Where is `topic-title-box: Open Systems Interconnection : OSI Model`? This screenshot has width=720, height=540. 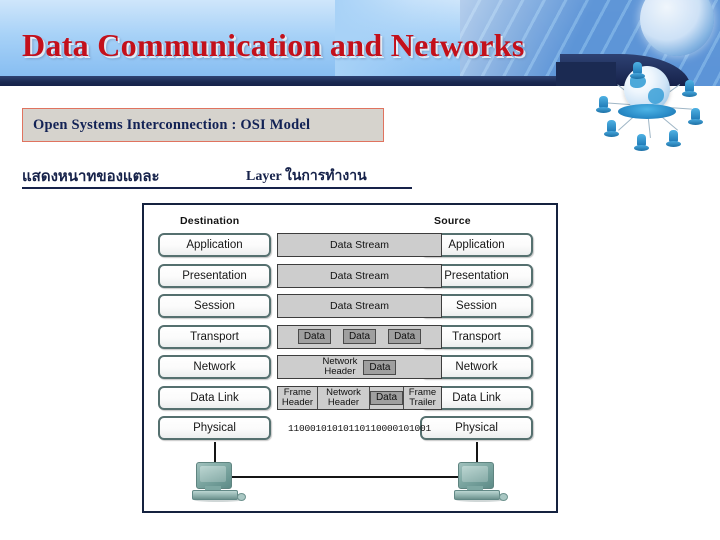
topic-title-box: Open Systems Interconnection : OSI Model is located at coordinates (203, 125).